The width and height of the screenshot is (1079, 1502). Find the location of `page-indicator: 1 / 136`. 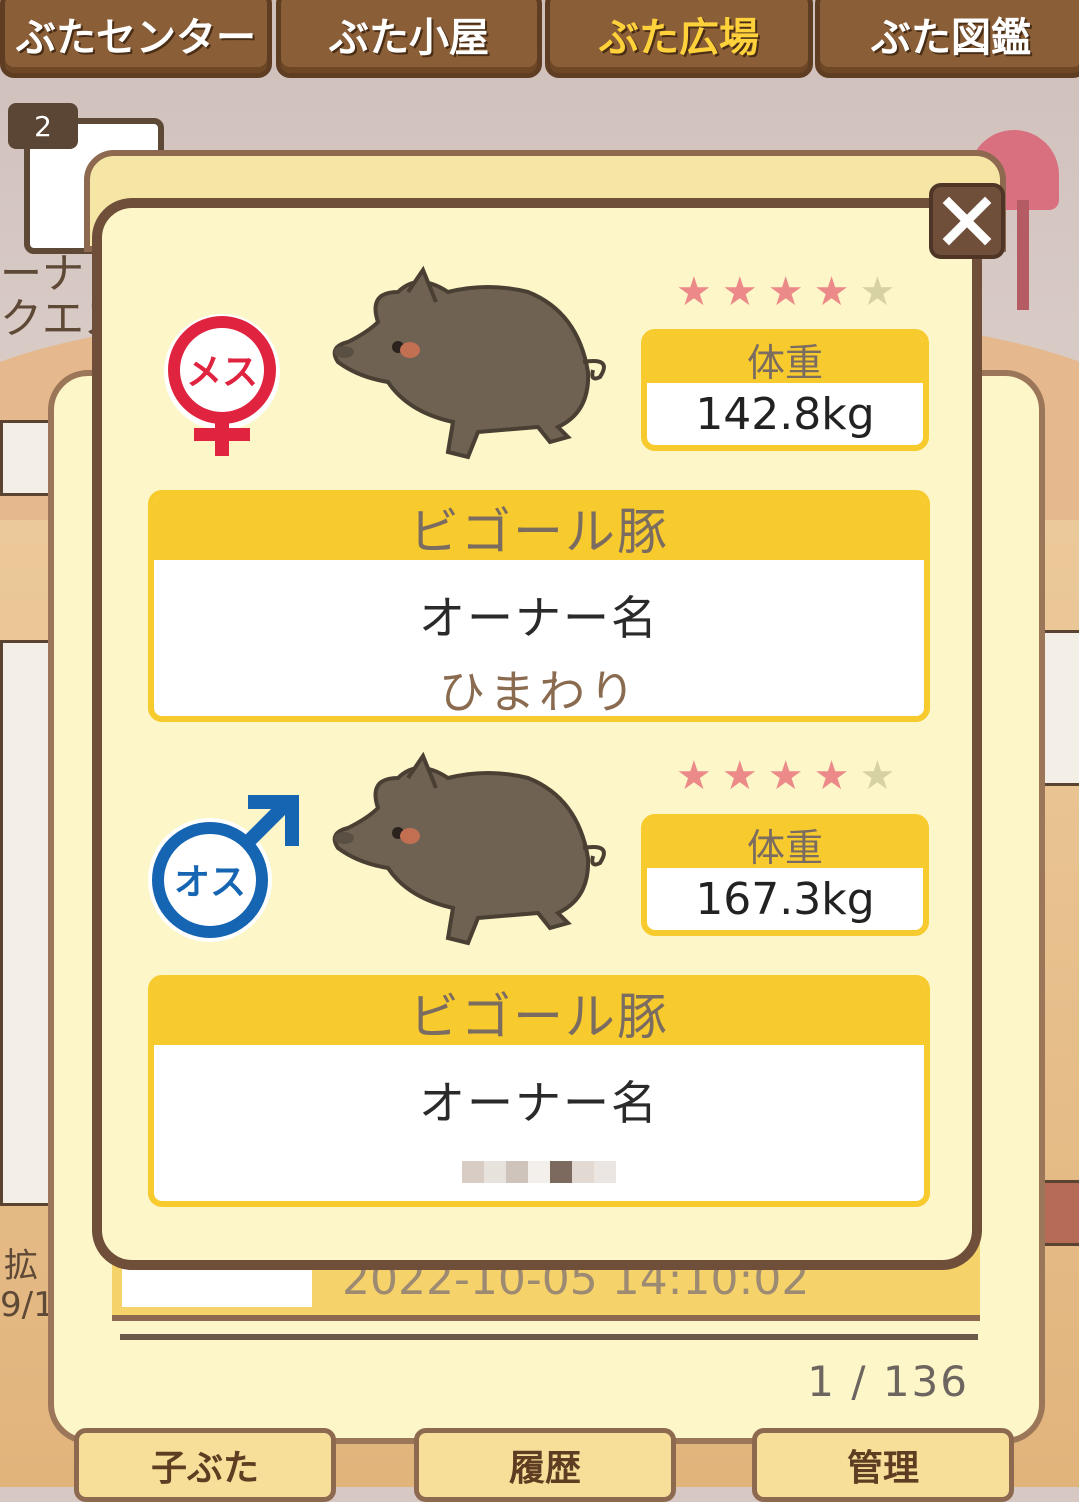

page-indicator: 1 / 136 is located at coordinates (888, 1381).